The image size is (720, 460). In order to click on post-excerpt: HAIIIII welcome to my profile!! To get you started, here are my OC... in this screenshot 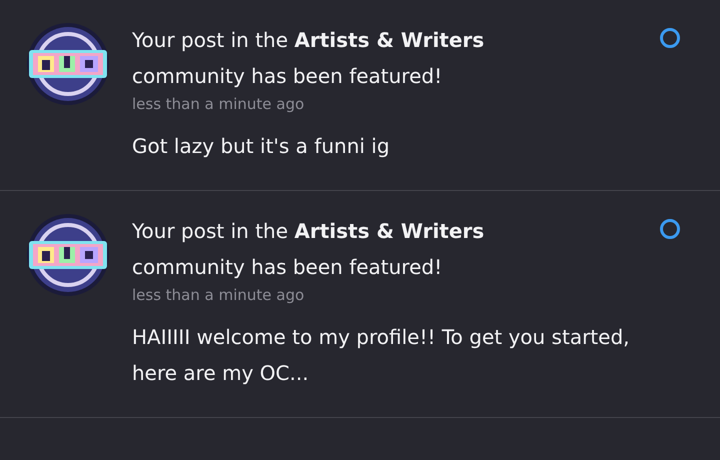, I will do `click(381, 355)`.